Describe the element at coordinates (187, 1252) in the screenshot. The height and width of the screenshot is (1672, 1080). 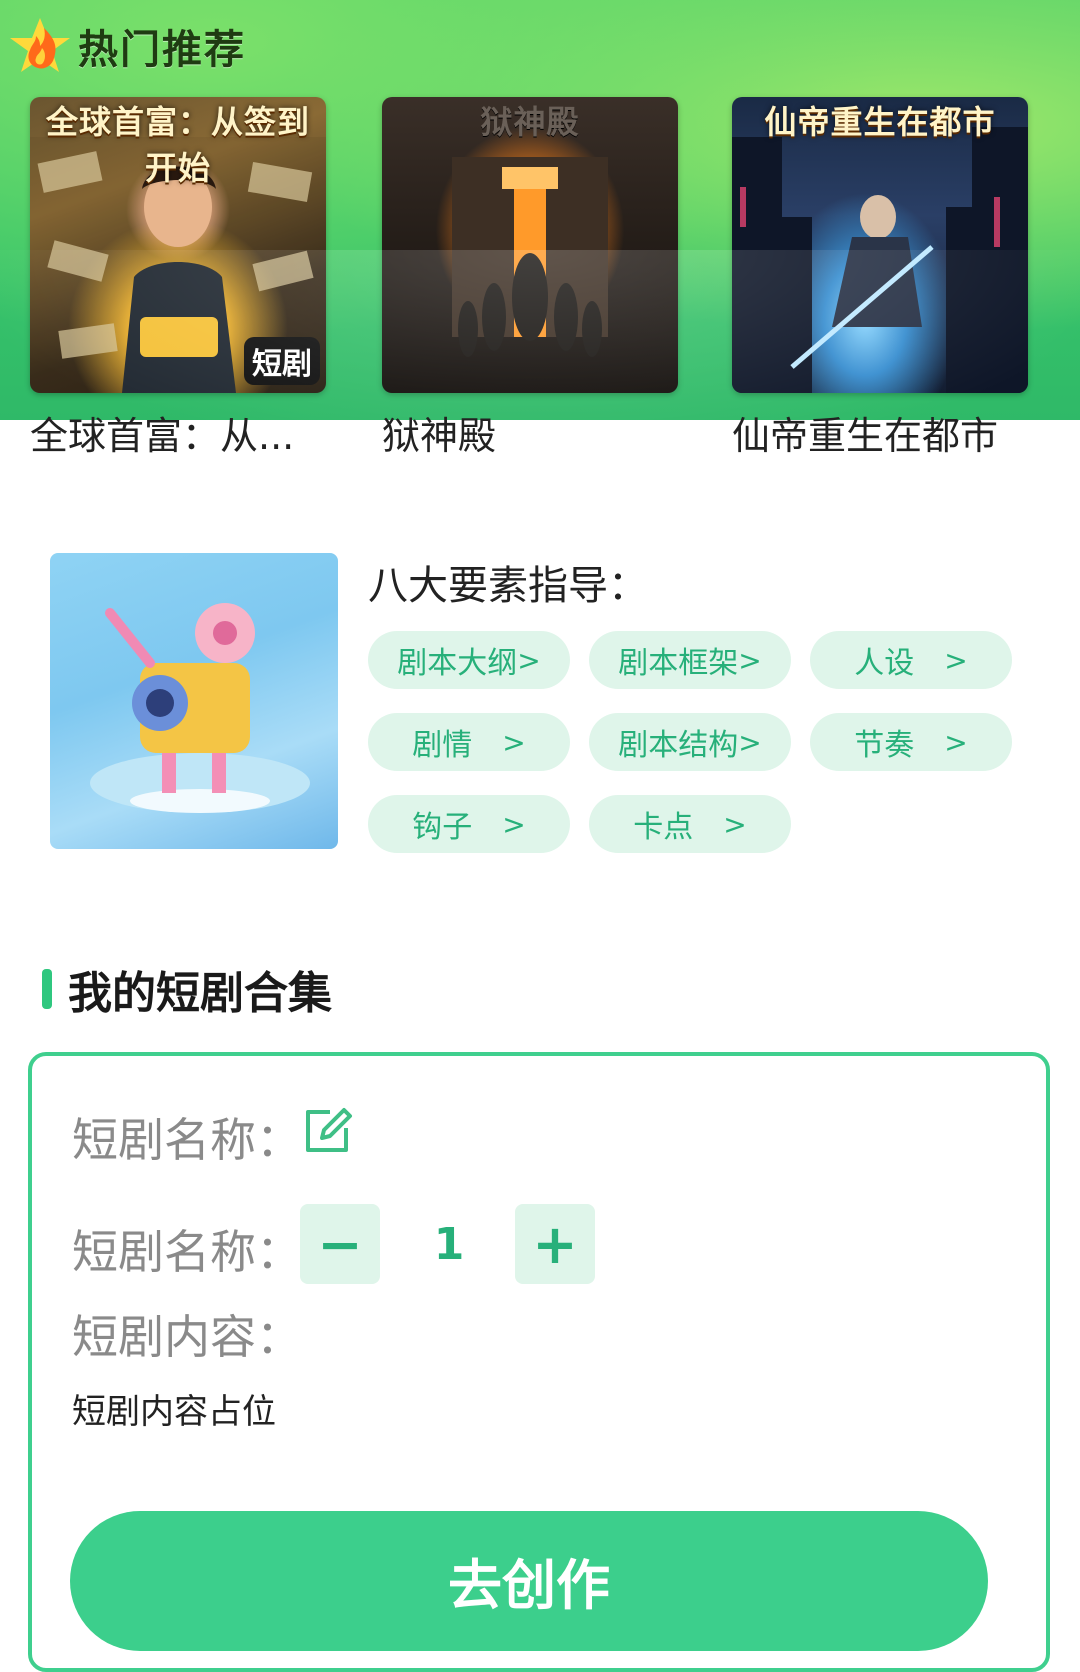
I see `drama-count-label: 短剧名称：` at that location.